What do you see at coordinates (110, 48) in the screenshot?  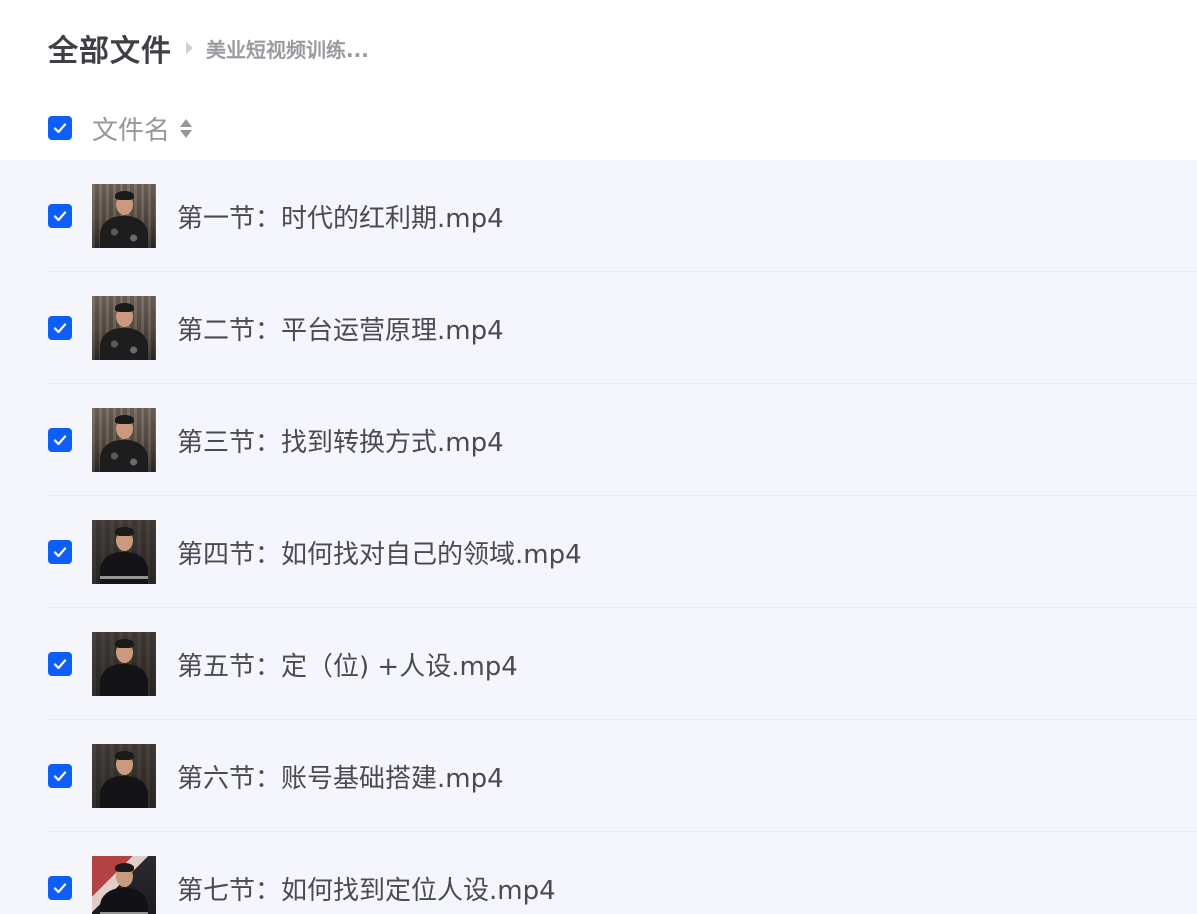 I see `breadcrumb-root-all-files: 全部文件` at bounding box center [110, 48].